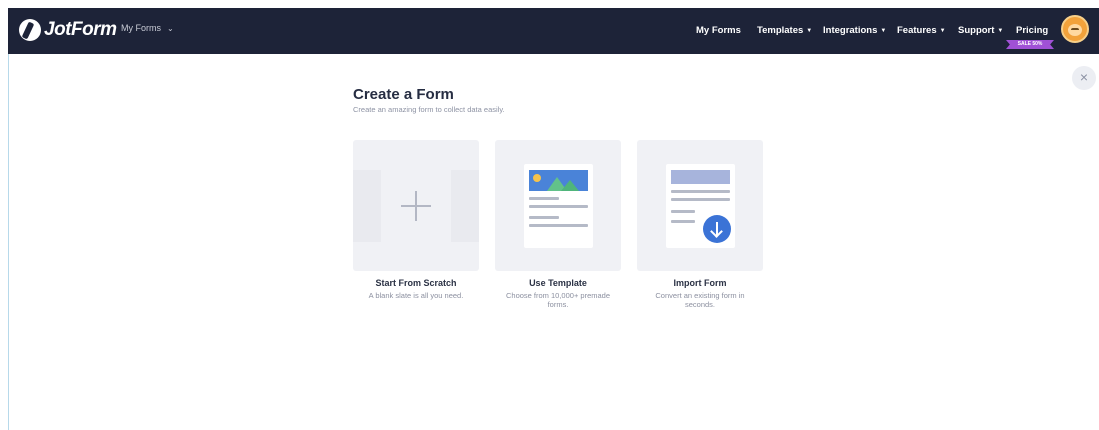 The width and height of the screenshot is (1099, 430). What do you see at coordinates (700, 300) in the screenshot?
I see `card-description: Convert an existing form in seconds.` at bounding box center [700, 300].